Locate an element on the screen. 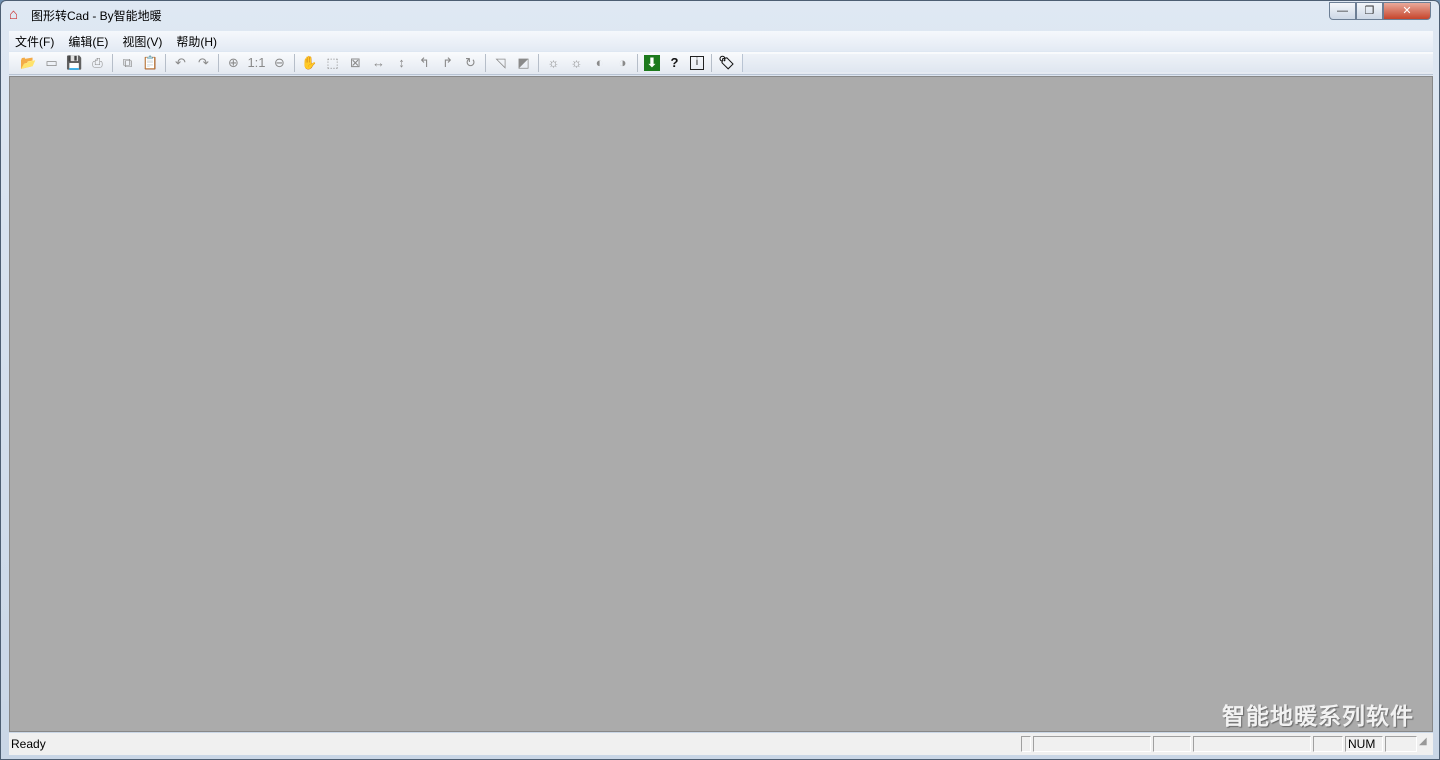 This screenshot has height=760, width=1440. rotate-left-icon: ↰ is located at coordinates (424, 63).